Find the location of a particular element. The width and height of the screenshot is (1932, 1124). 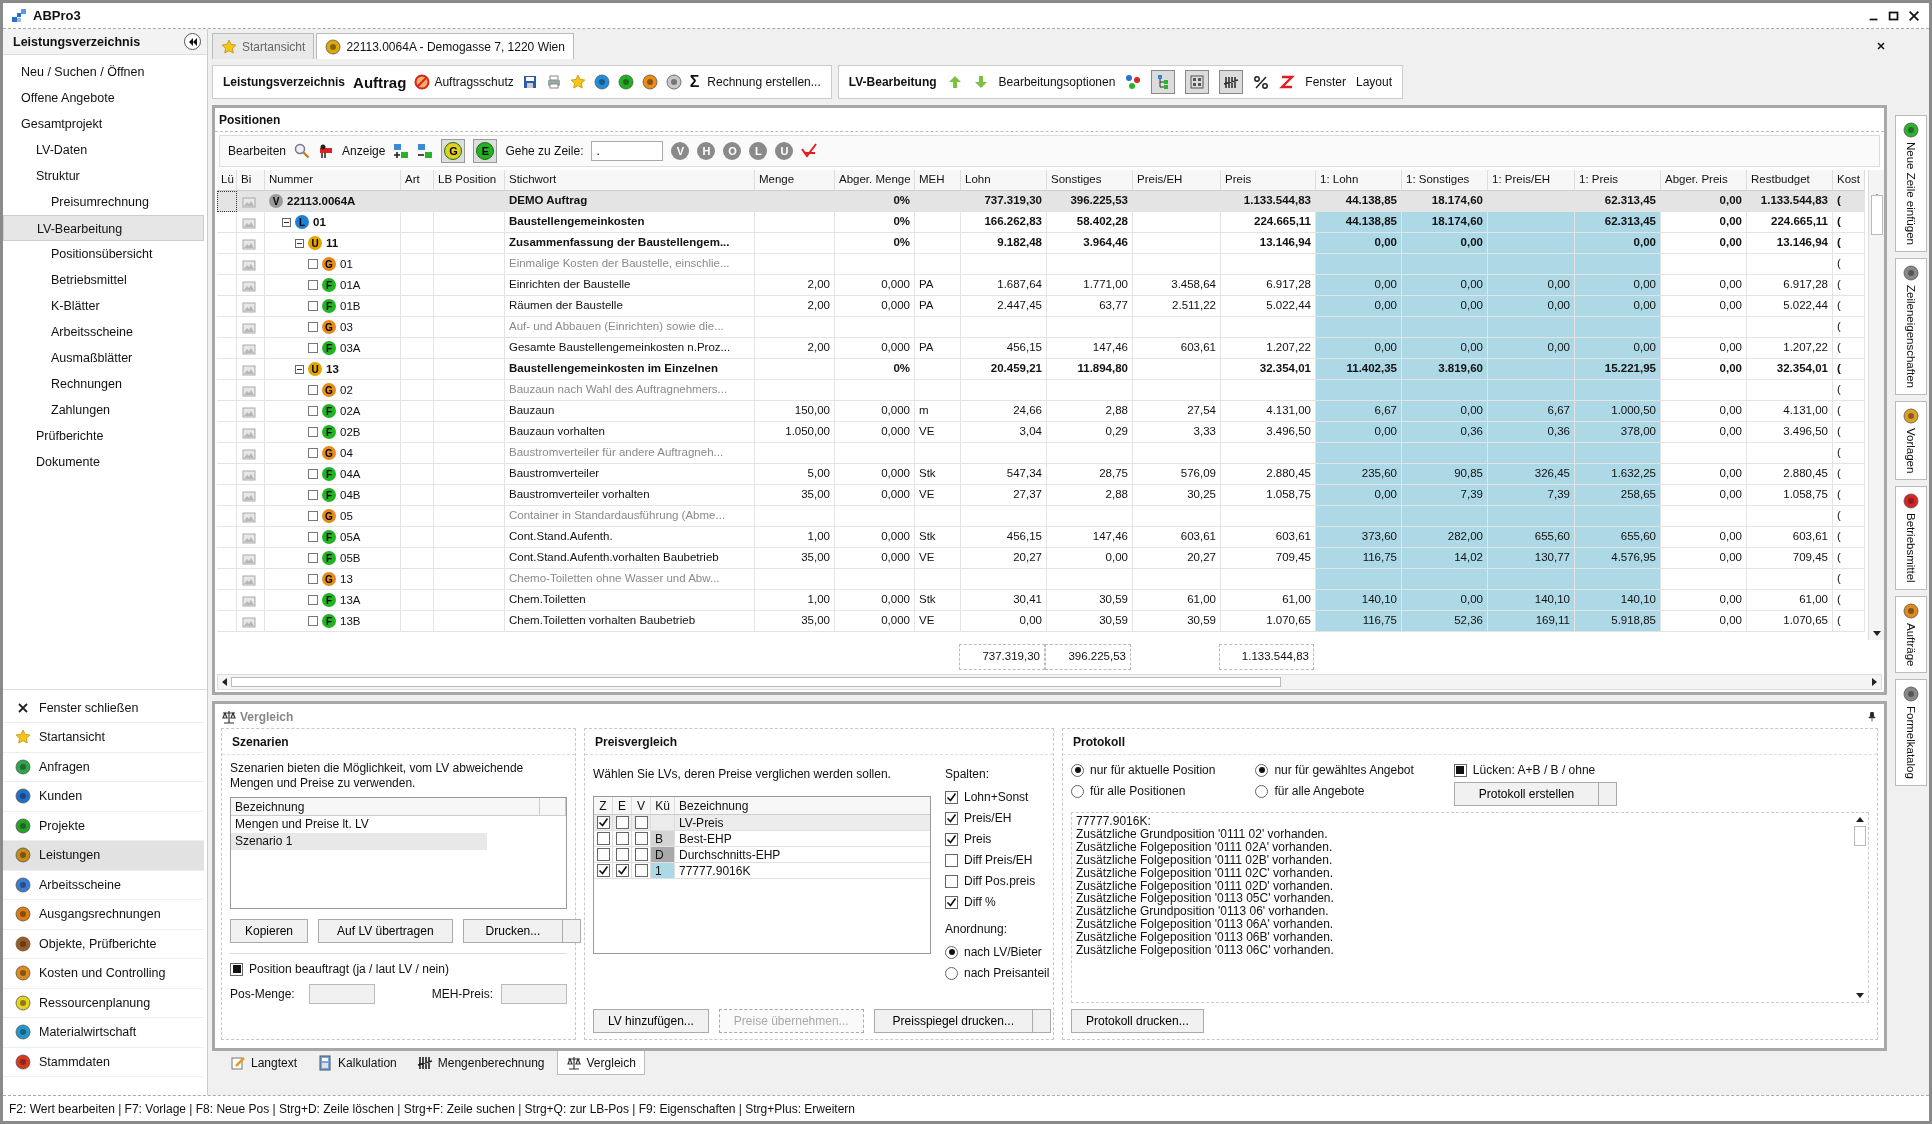

column-header: Sonstiges is located at coordinates (1090, 180).